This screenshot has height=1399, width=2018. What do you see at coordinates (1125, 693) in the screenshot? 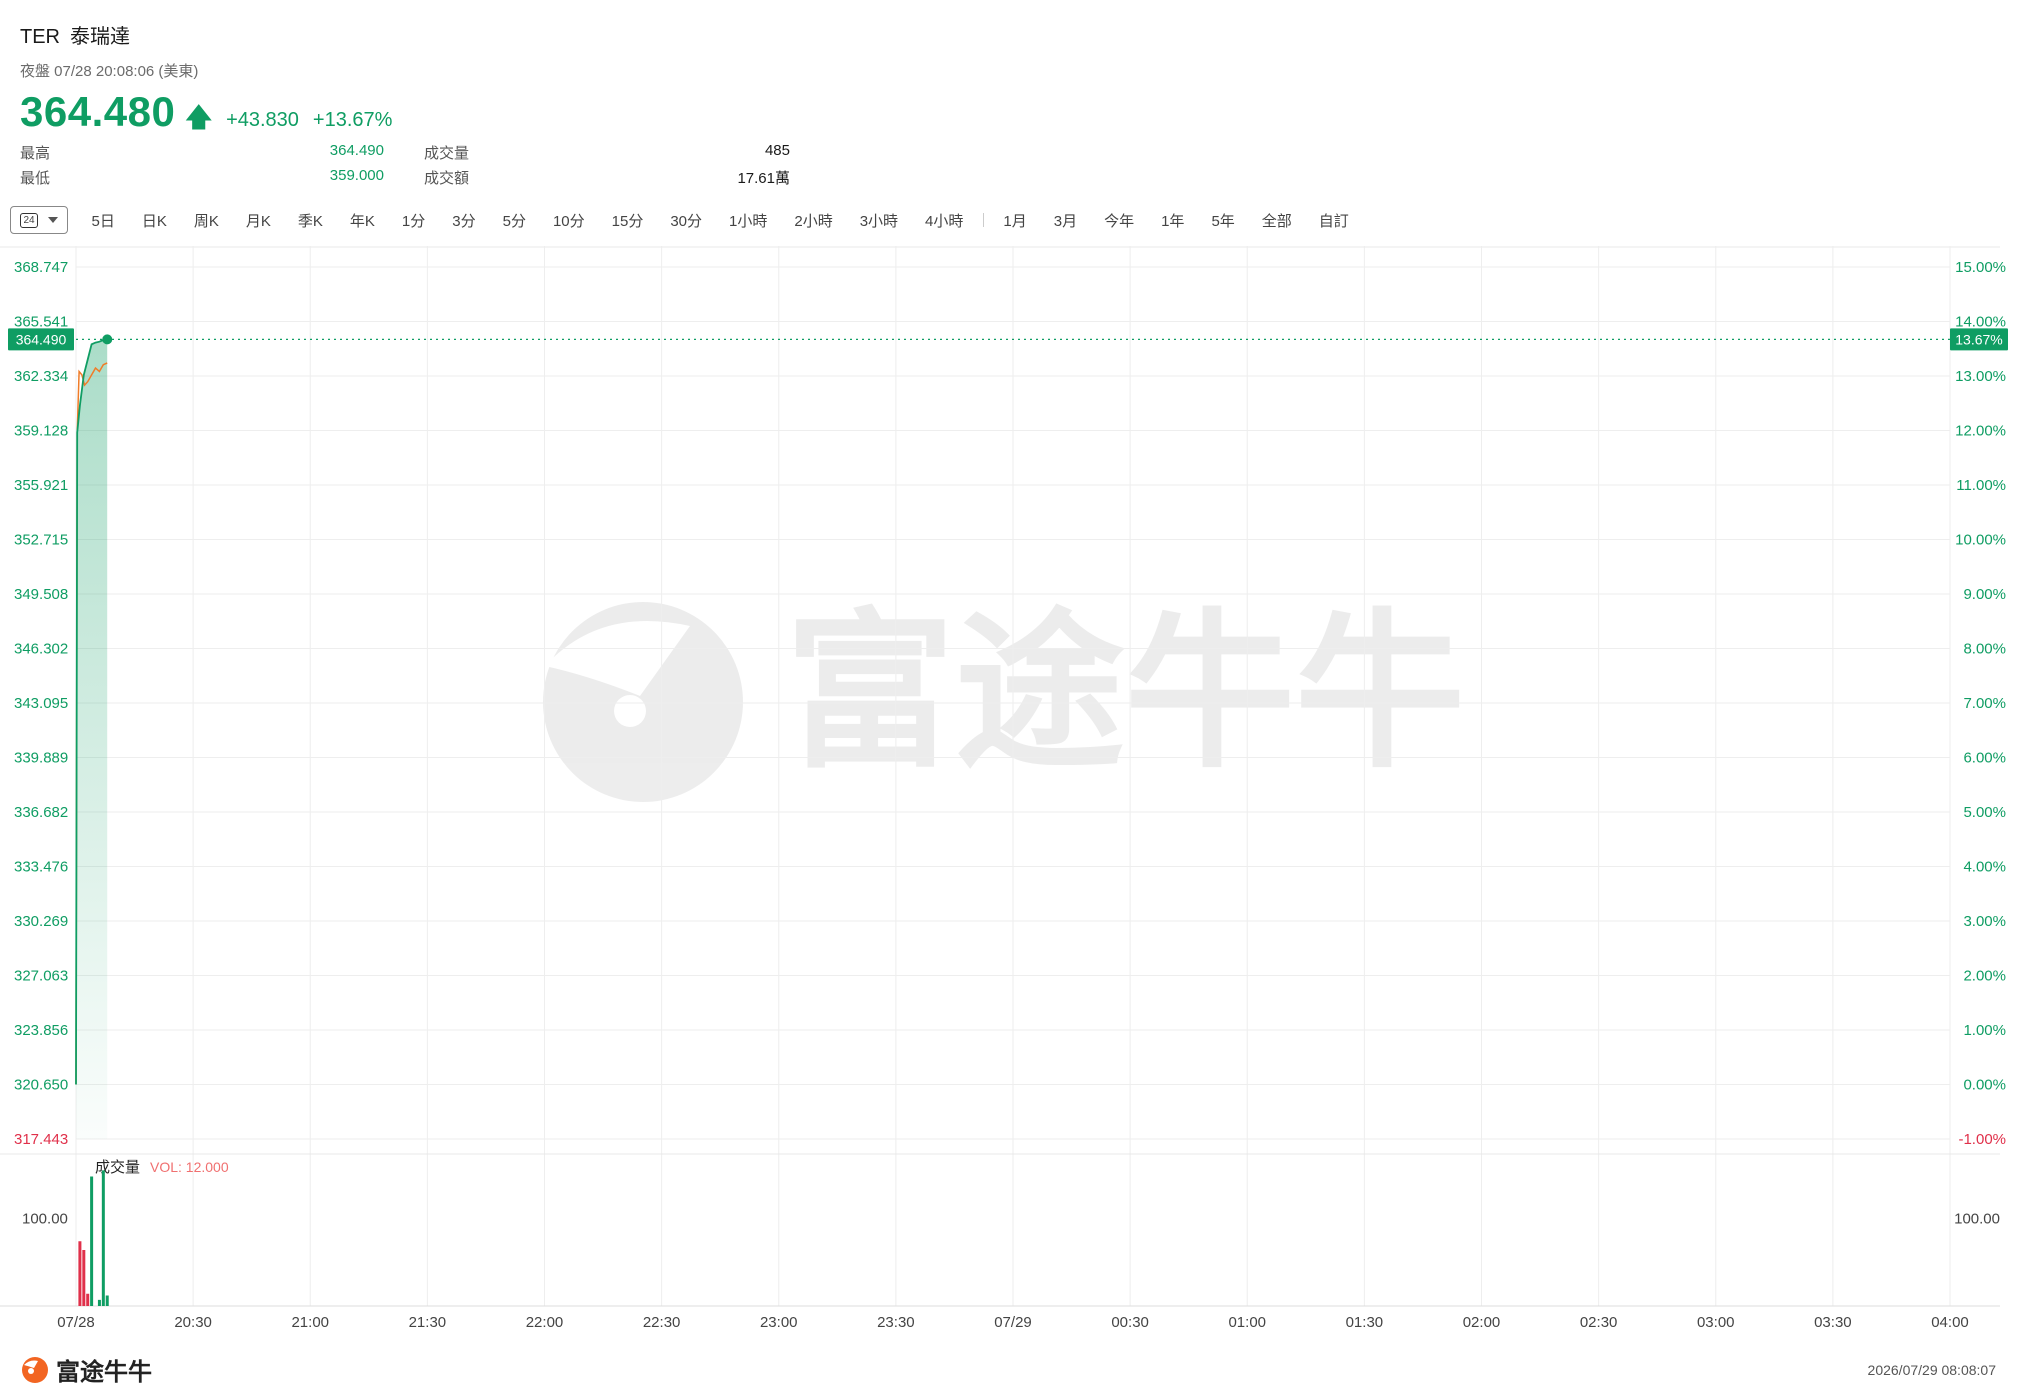
I see `watermark-text: 富途牛牛` at bounding box center [1125, 693].